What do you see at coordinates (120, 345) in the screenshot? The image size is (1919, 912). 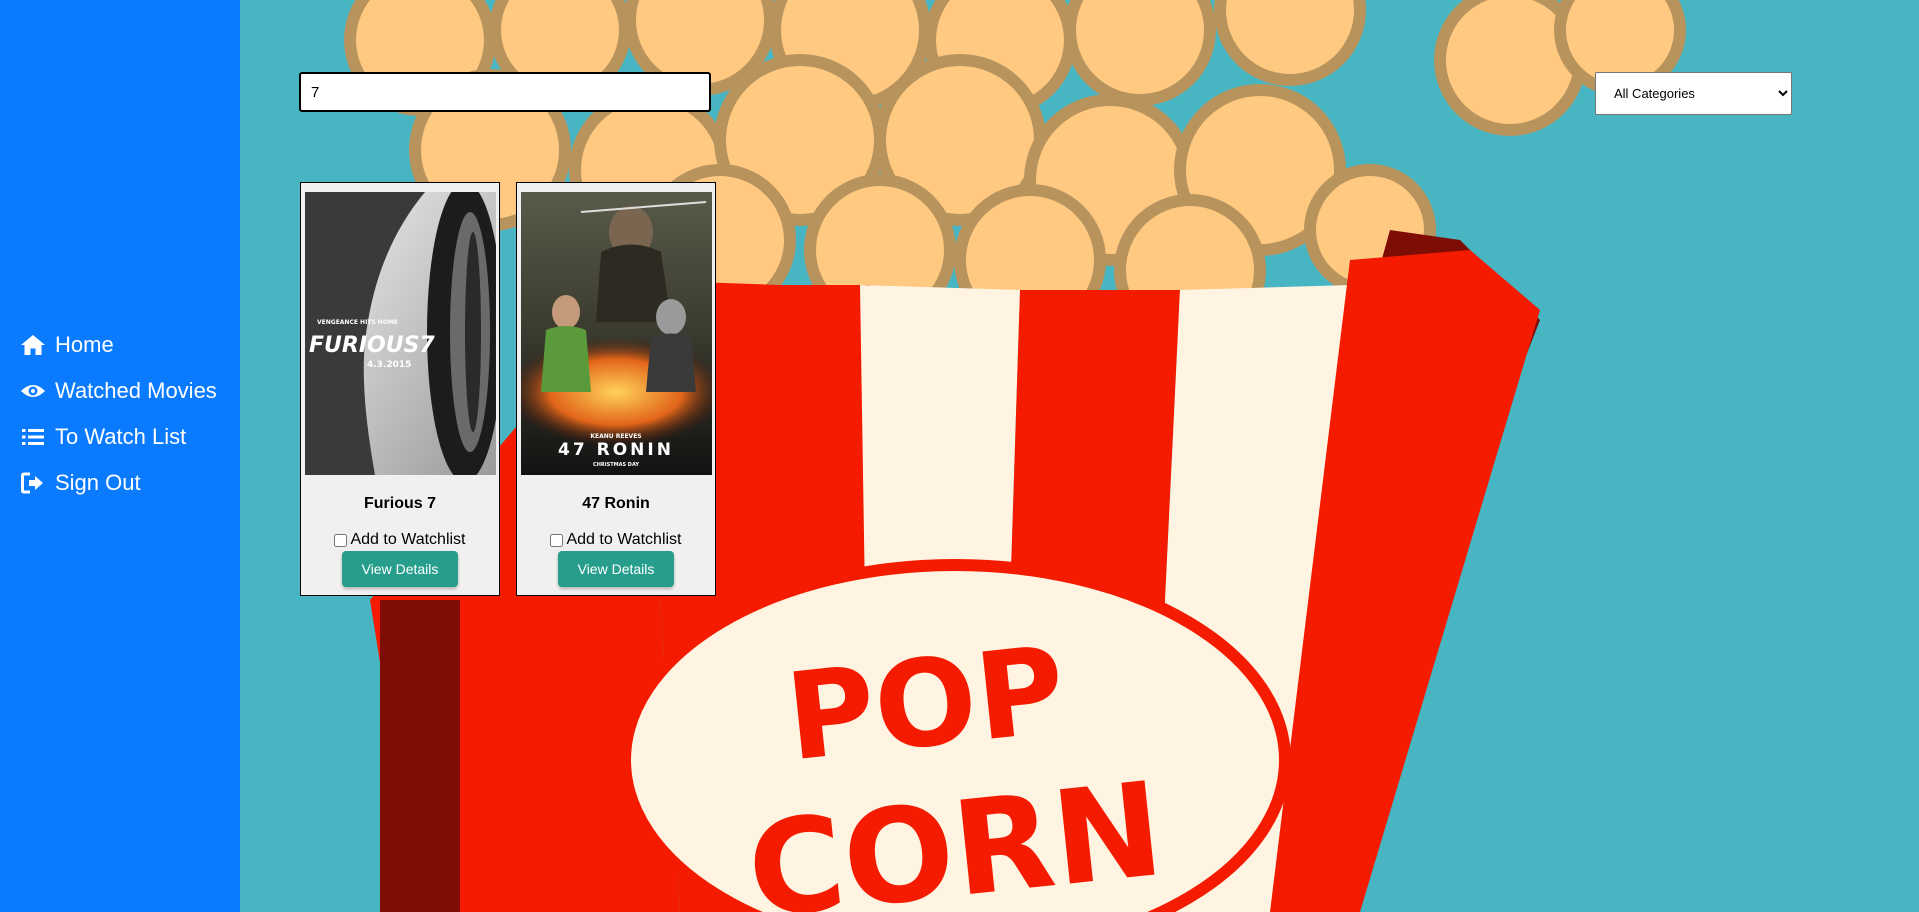 I see `sidebar-item-home: Home` at bounding box center [120, 345].